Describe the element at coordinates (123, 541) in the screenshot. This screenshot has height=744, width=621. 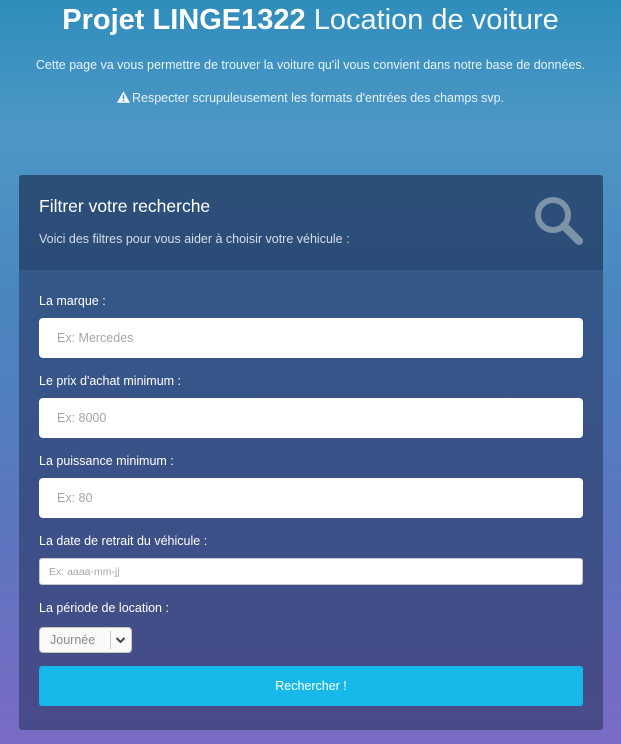
I see `pickup-date-label: La date de retrait du véhicule :` at that location.